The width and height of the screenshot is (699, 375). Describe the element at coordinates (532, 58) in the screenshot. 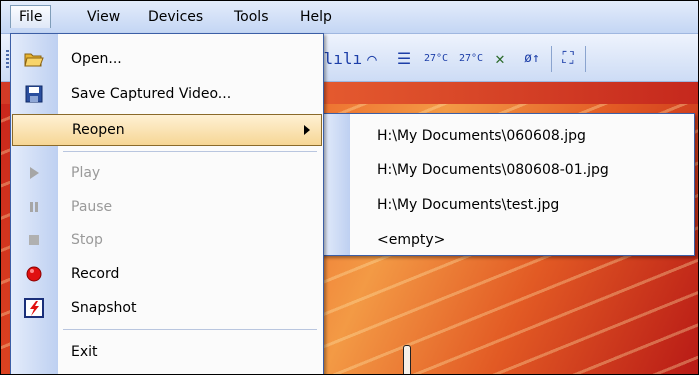

I see `emissivity-icon: ø↑` at that location.